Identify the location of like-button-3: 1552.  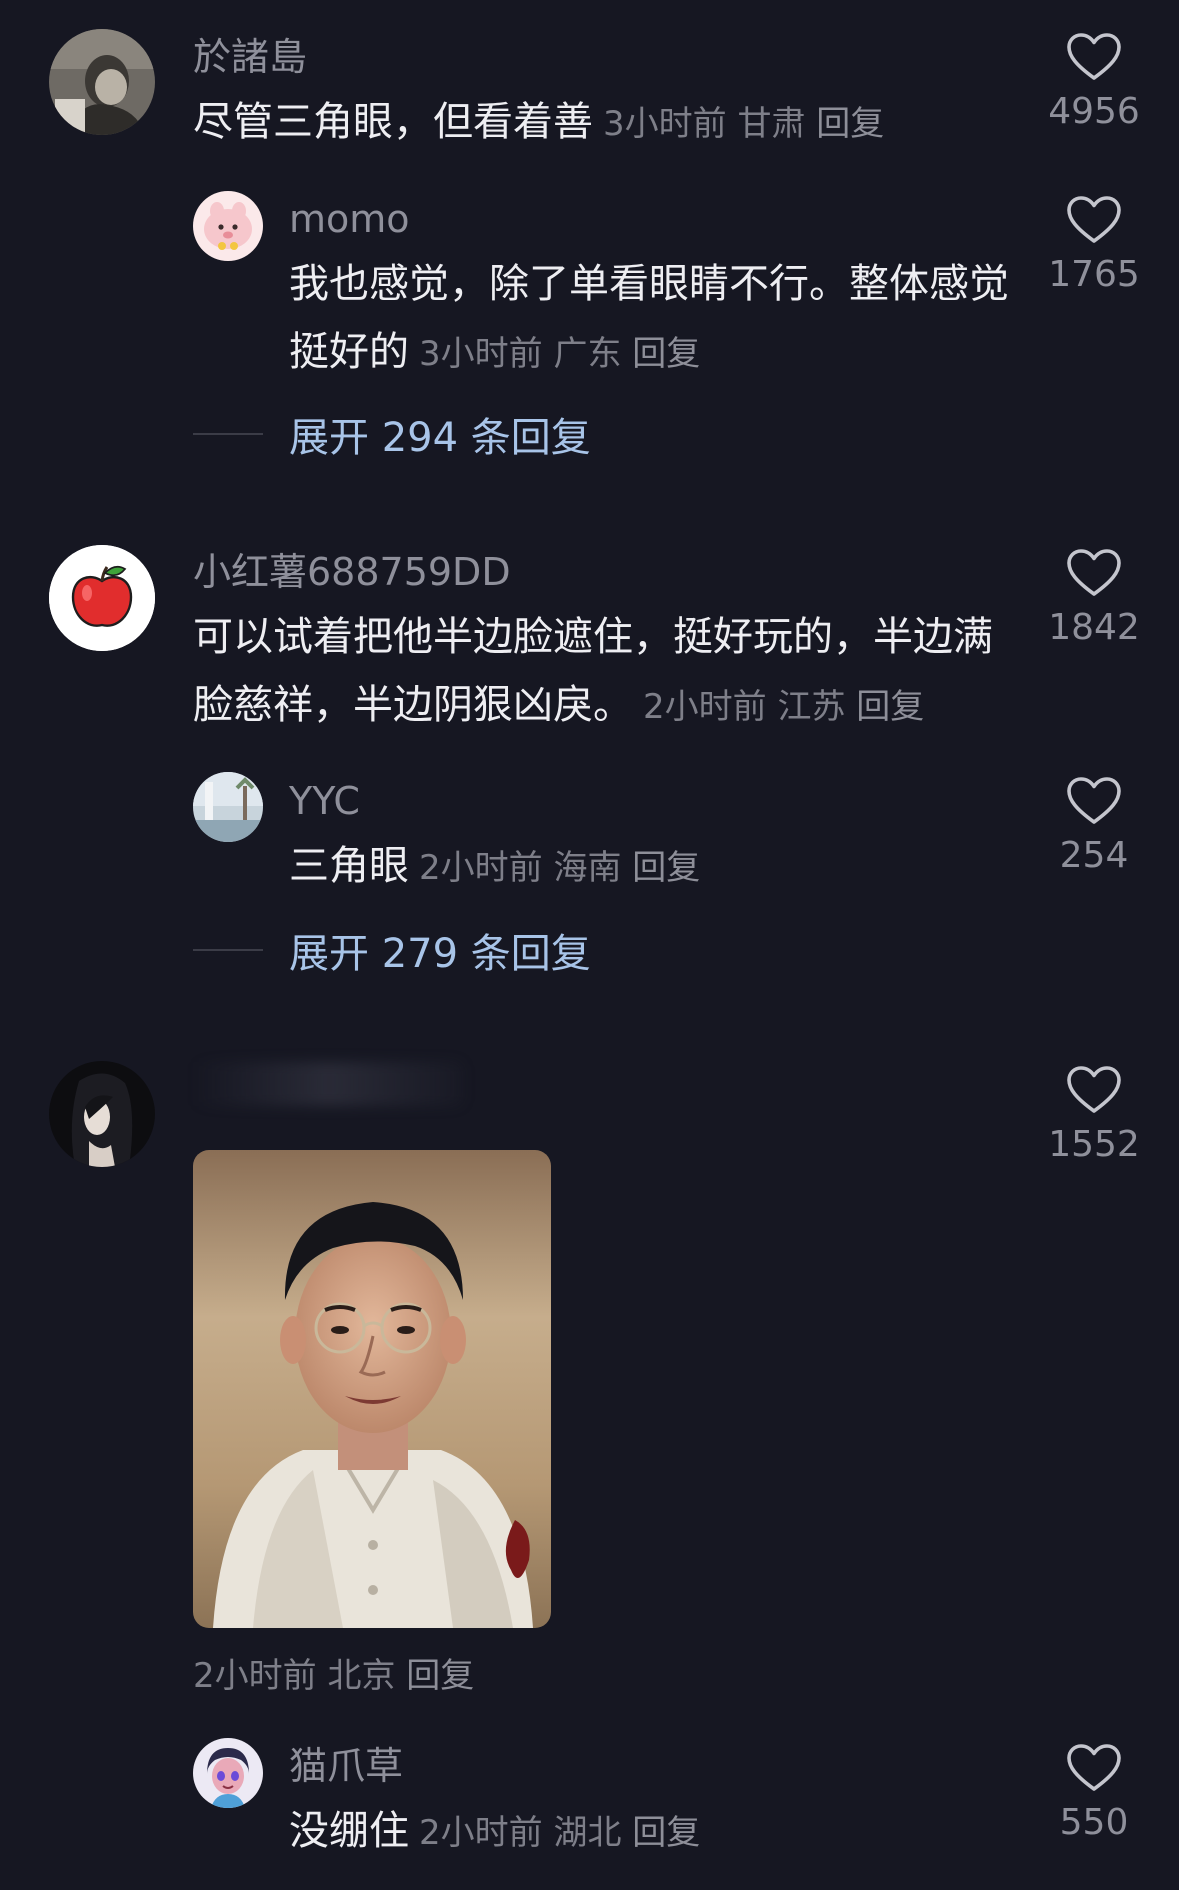
(1094, 1114).